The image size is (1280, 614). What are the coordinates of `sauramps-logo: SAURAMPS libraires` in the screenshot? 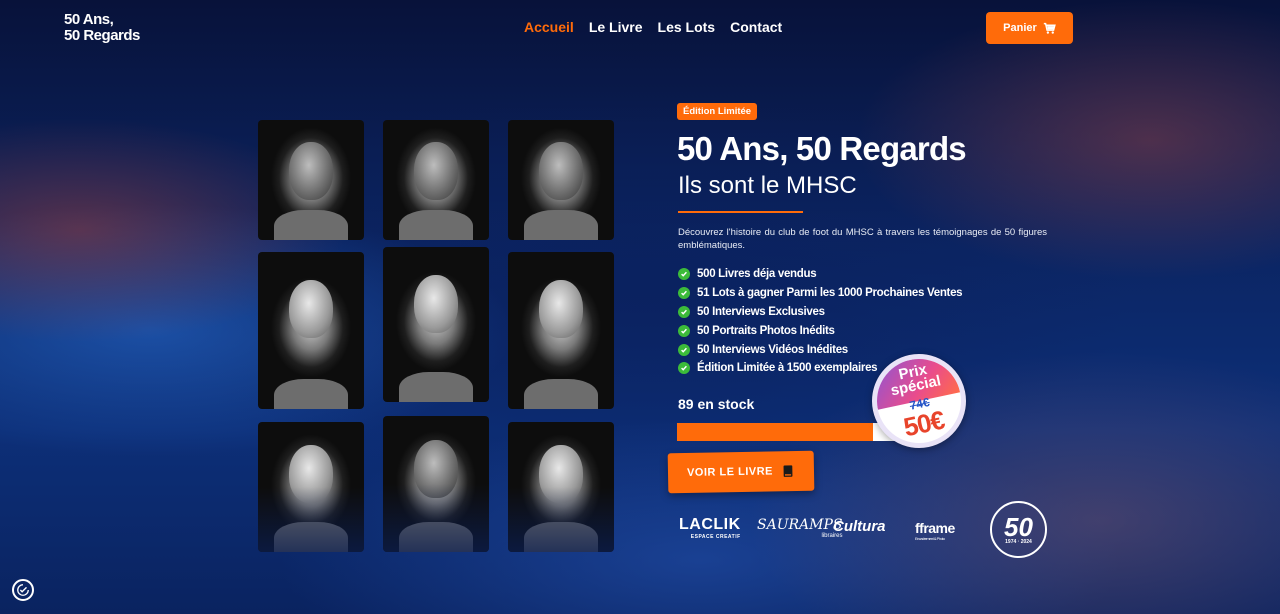 It's located at (800, 528).